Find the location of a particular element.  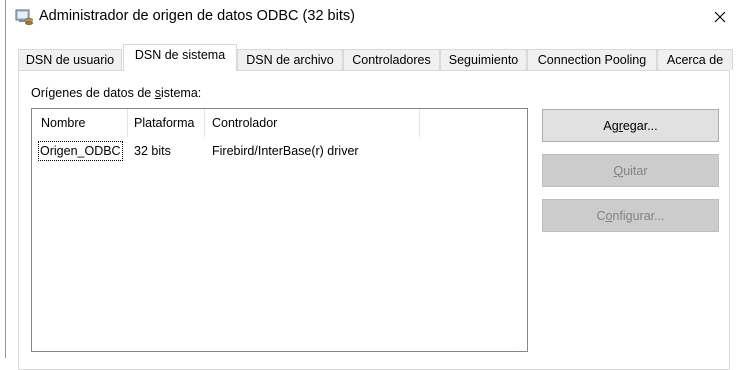

window-border is located at coordinates (5, 179).